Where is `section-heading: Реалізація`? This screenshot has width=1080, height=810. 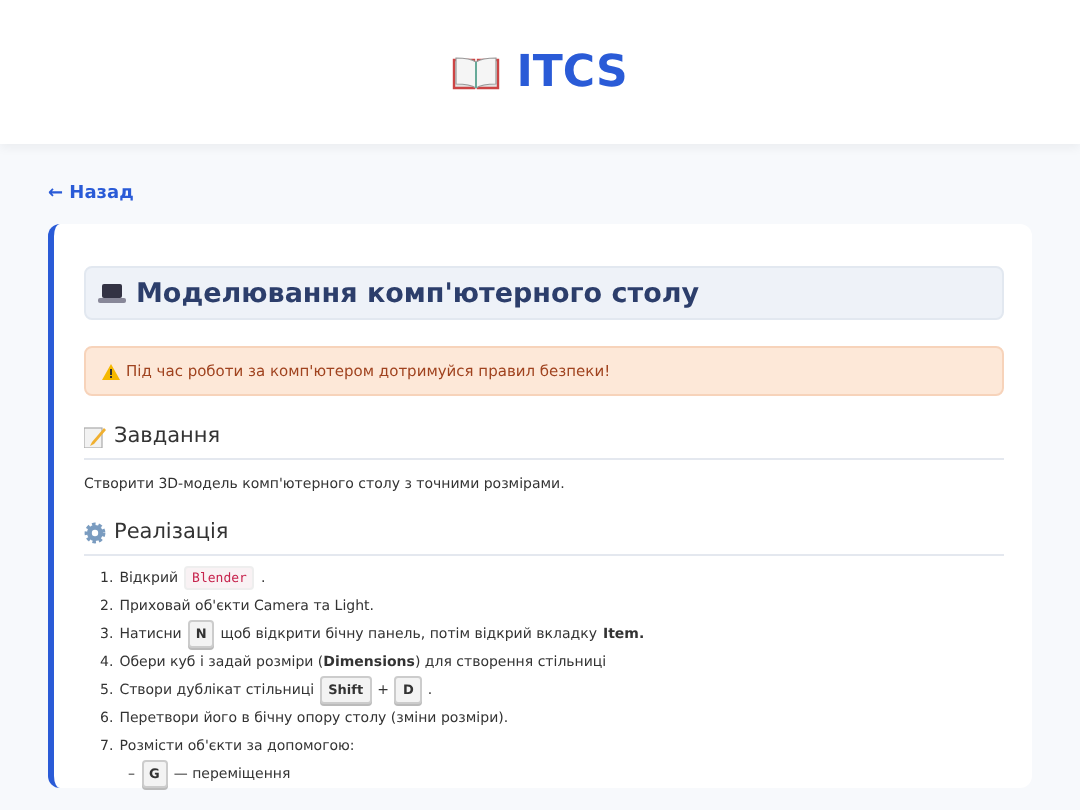
section-heading: Реалізація is located at coordinates (171, 532).